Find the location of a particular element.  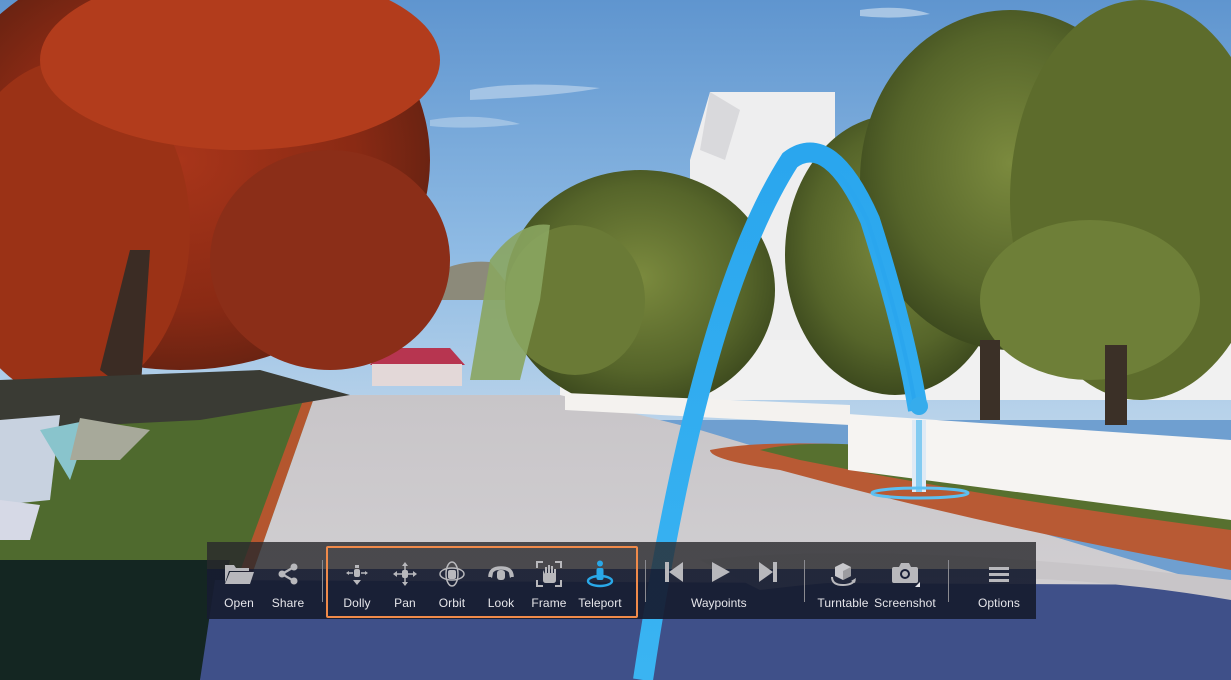

menu-icon is located at coordinates (999, 574).